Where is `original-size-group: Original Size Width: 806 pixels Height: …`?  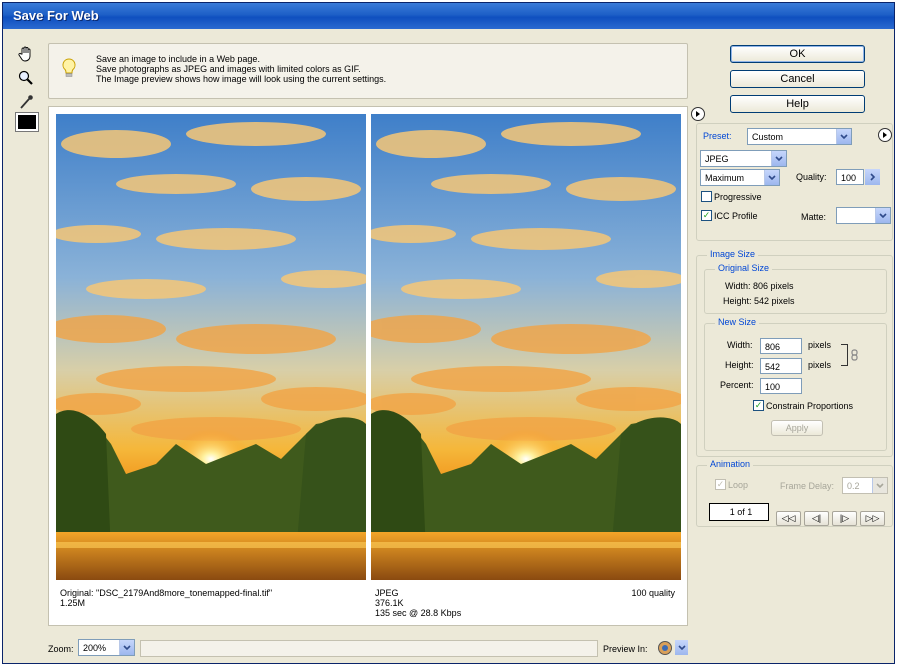
original-size-group: Original Size Width: 806 pixels Height: … is located at coordinates (795, 288).